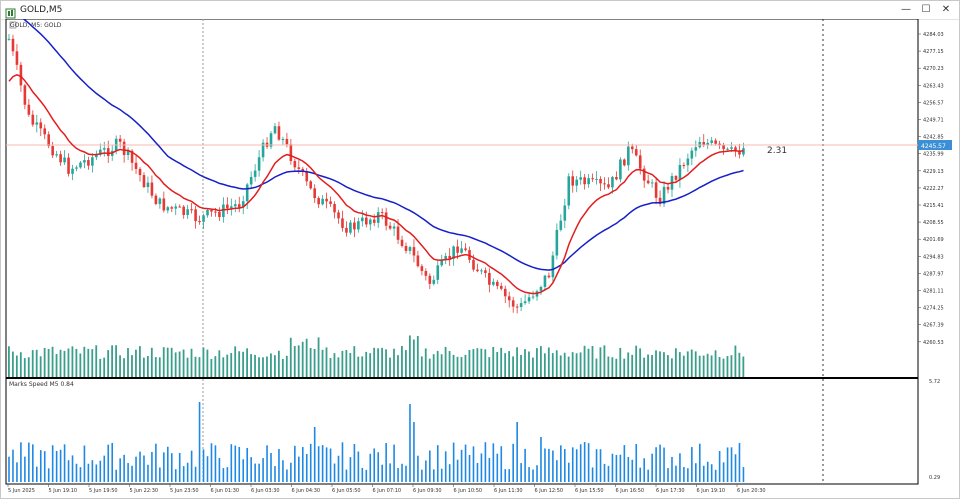 The image size is (960, 499). Describe the element at coordinates (933, 223) in the screenshot. I see `price-axis-label: 4208.55` at that location.